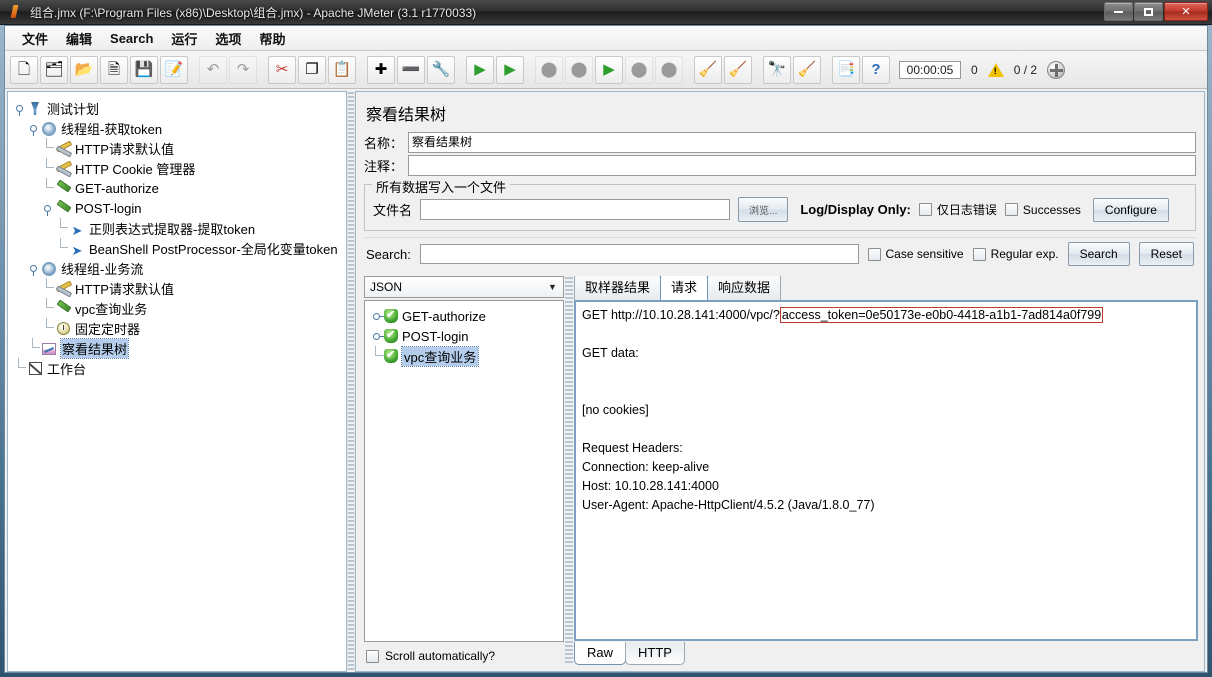  I want to click on main-splitter, so click(351, 381).